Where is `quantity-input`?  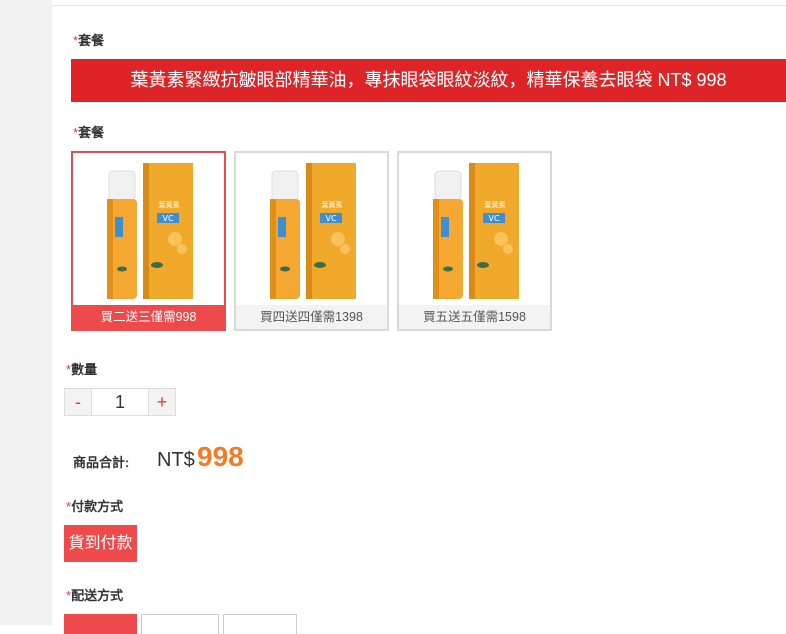 quantity-input is located at coordinates (120, 402).